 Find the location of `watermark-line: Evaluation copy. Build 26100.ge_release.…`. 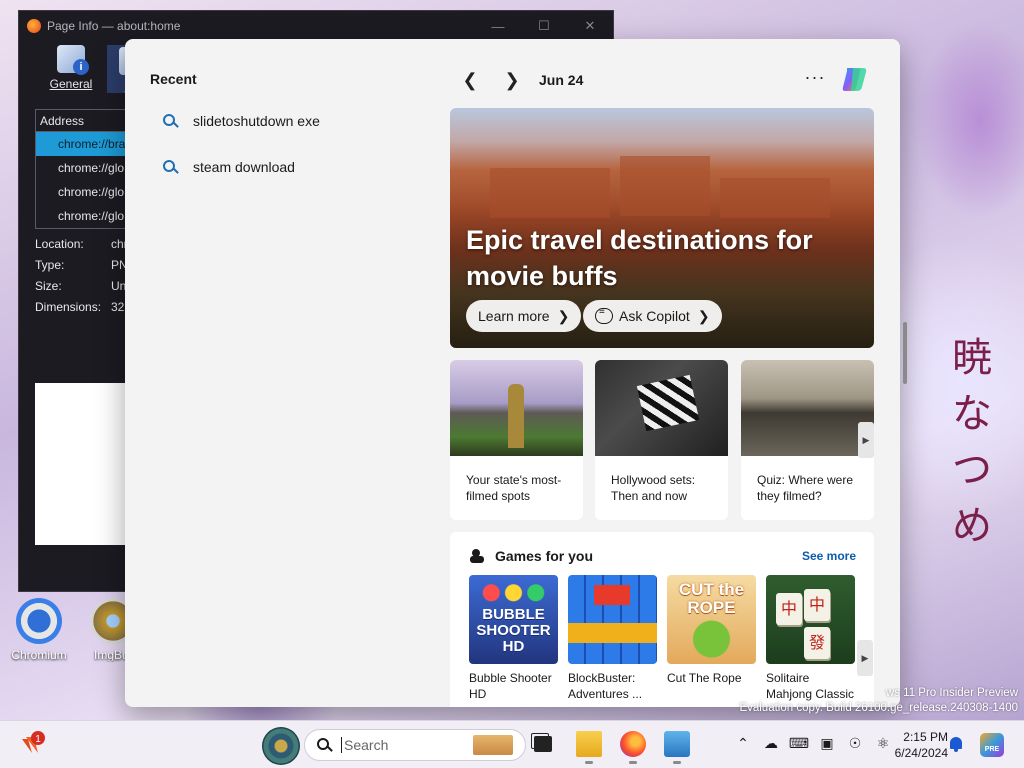

watermark-line: Evaluation copy. Build 26100.ge_release.… is located at coordinates (878, 708).